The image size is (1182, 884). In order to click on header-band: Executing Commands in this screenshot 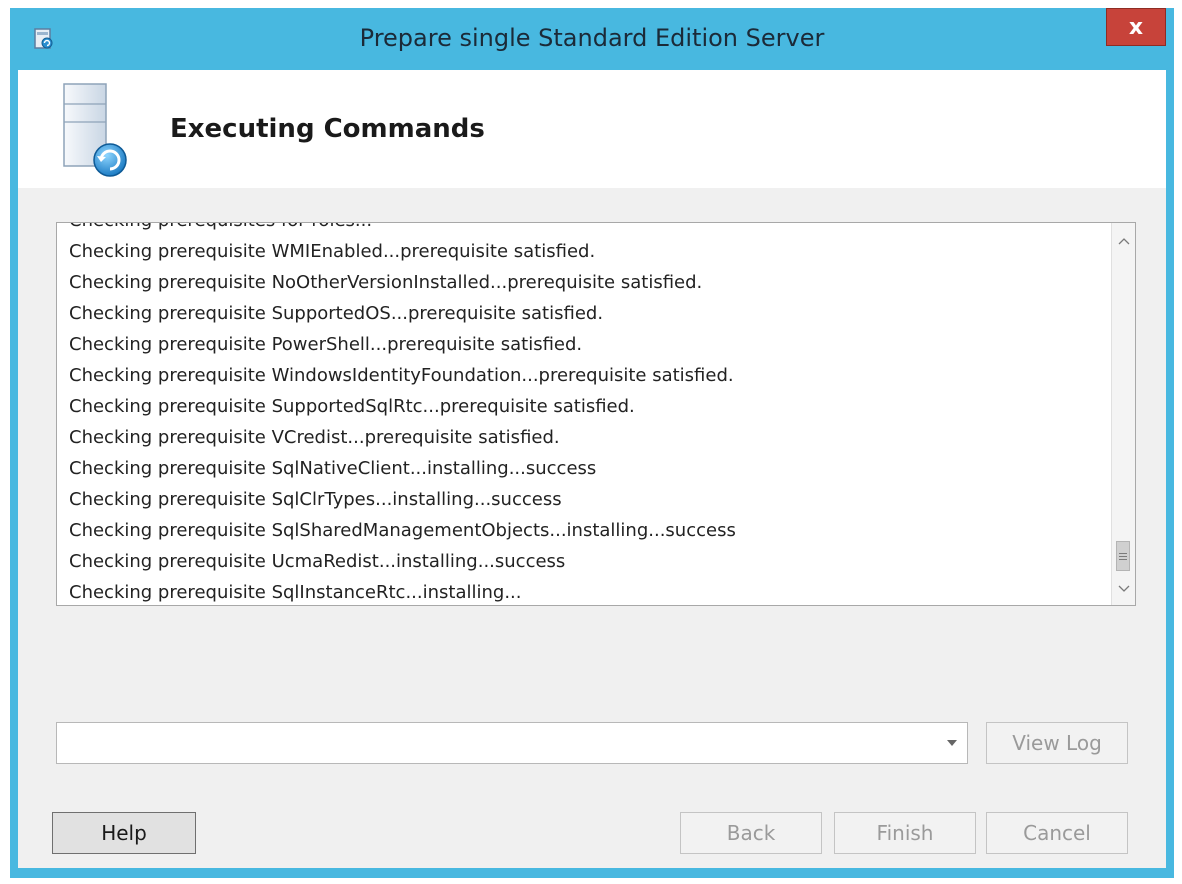, I will do `click(592, 129)`.